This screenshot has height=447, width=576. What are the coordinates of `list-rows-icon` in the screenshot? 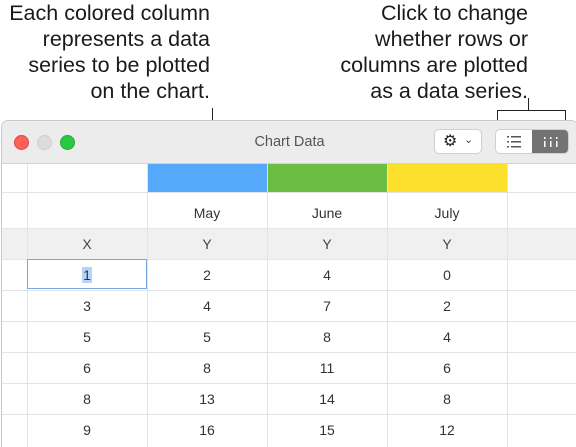 It's located at (514, 142).